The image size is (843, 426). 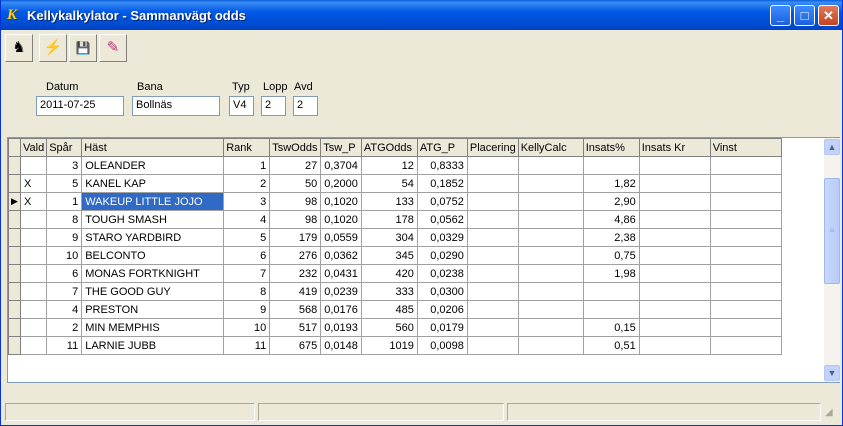 I want to click on cell-hast: OLEANDER, so click(x=153, y=165).